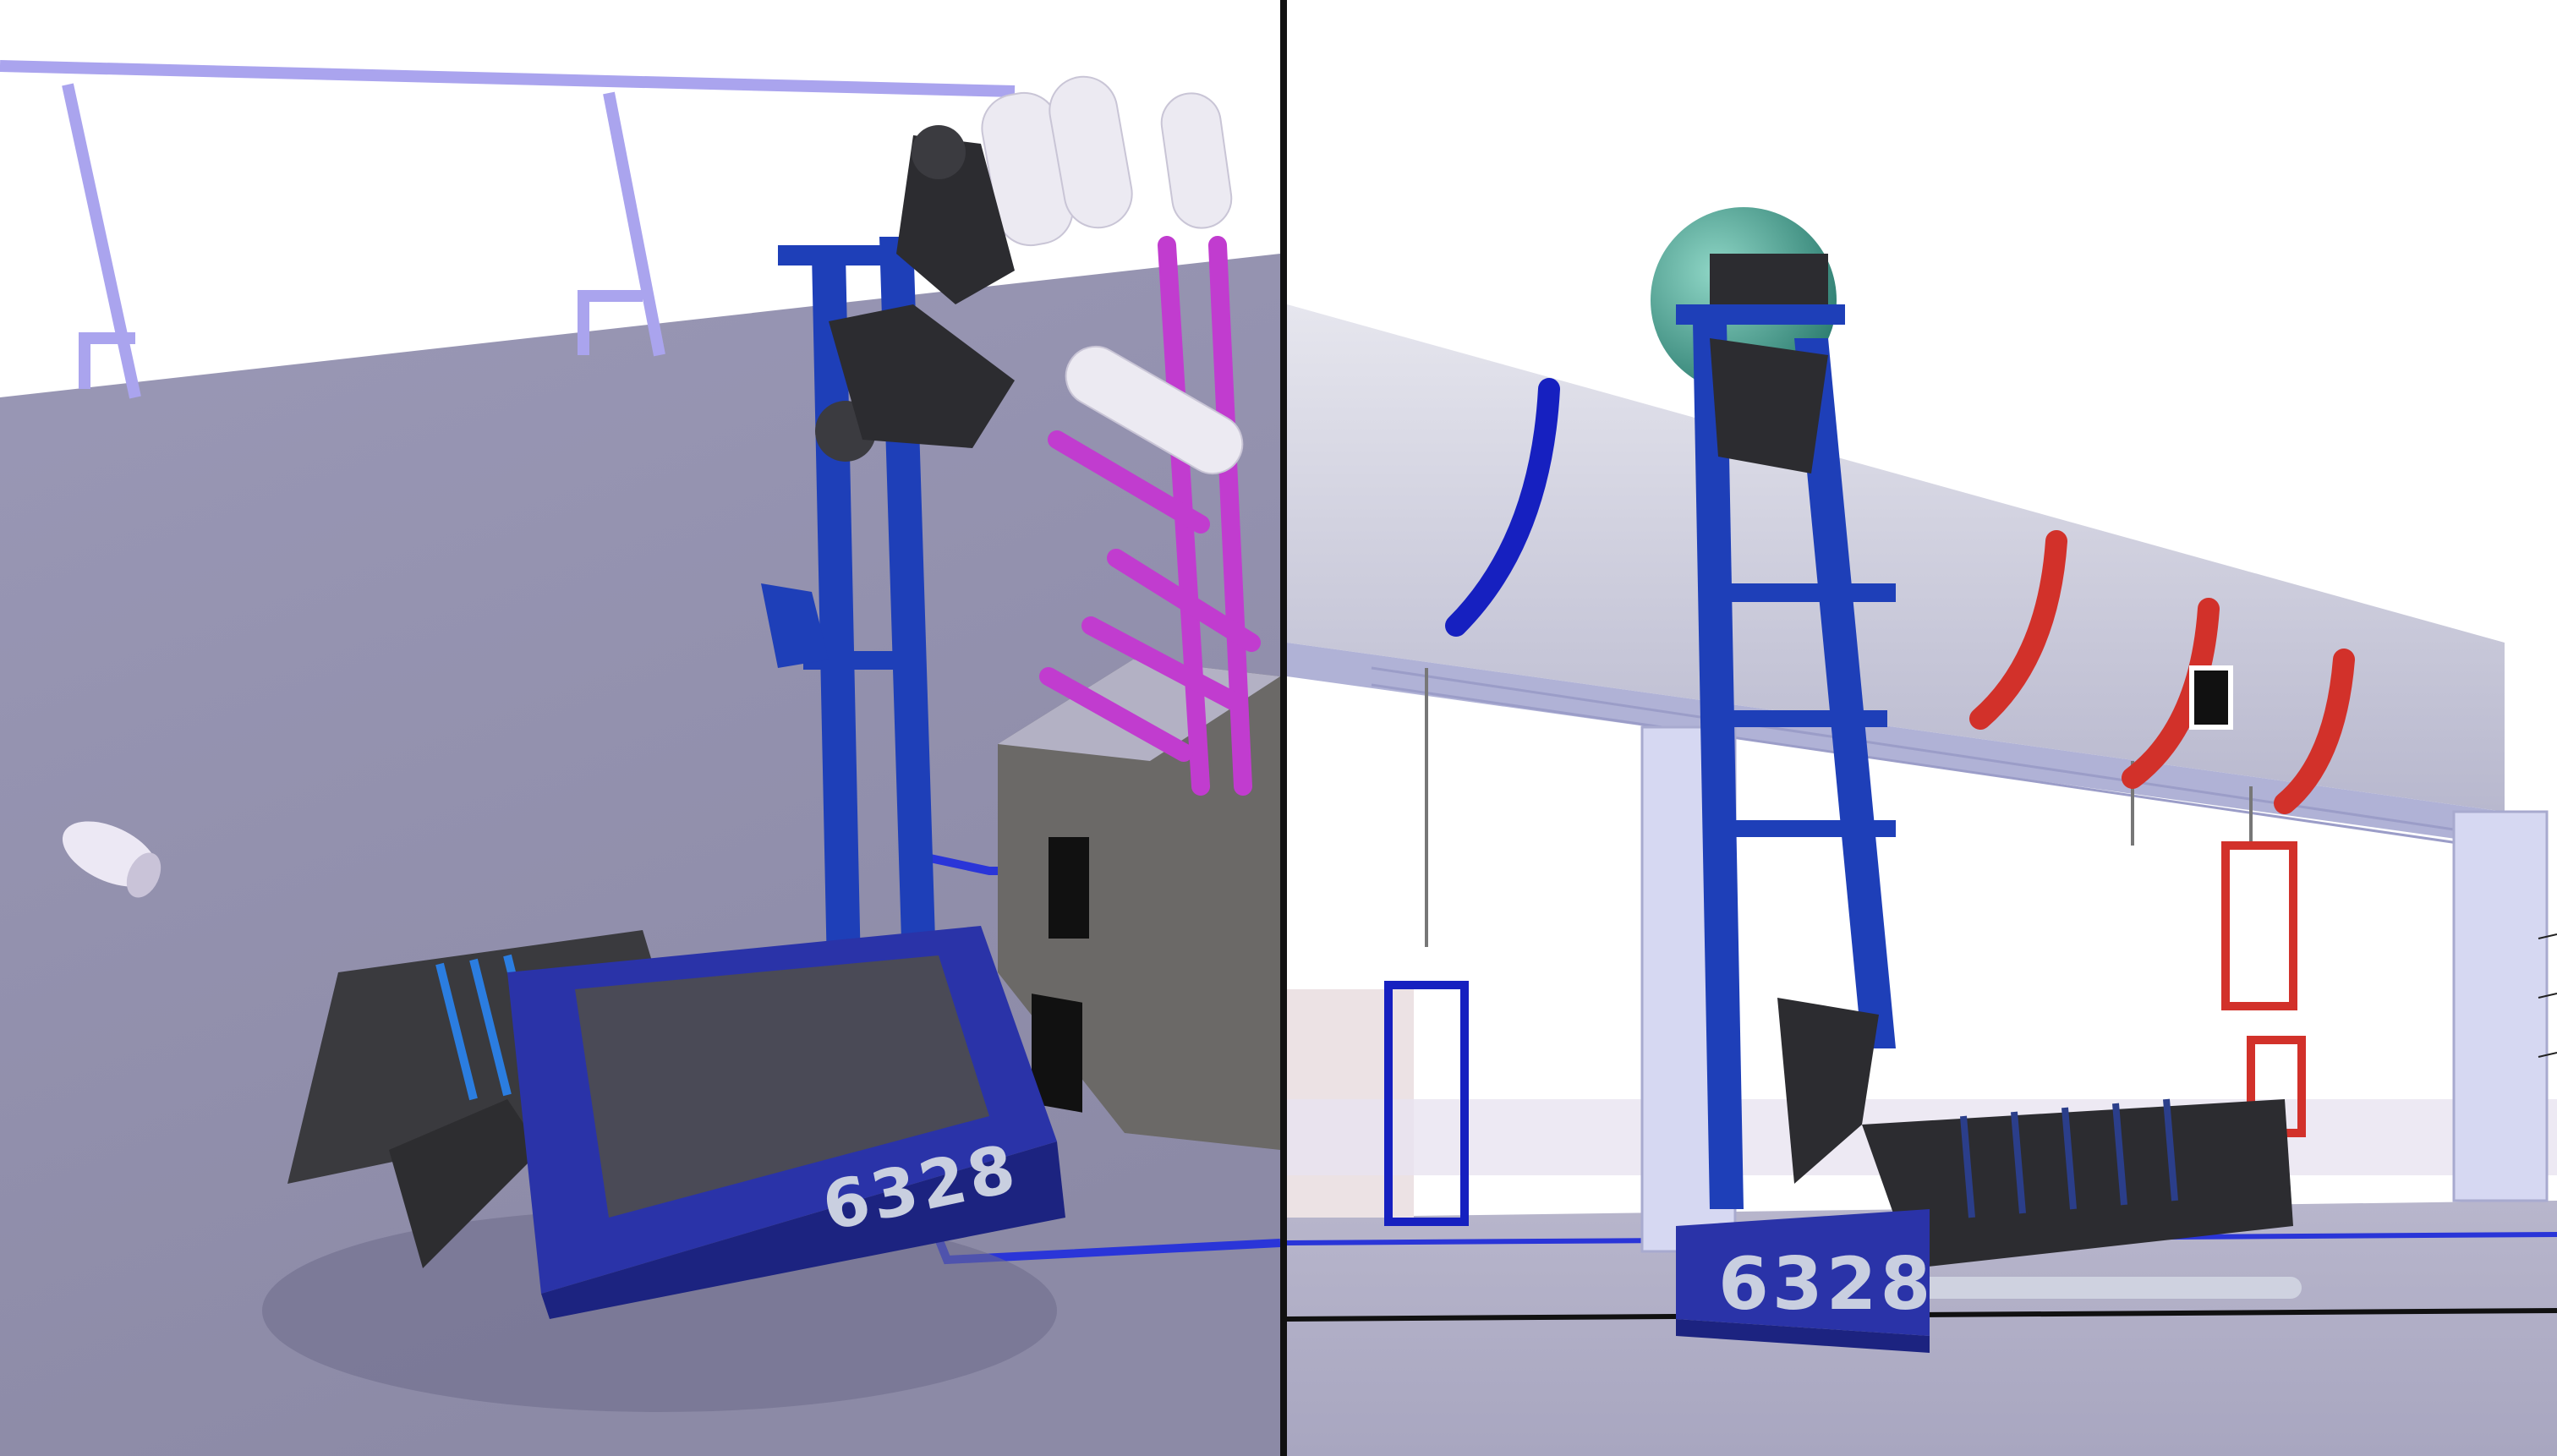  I want to click on bumper-team-number: 6328, so click(1826, 1285).